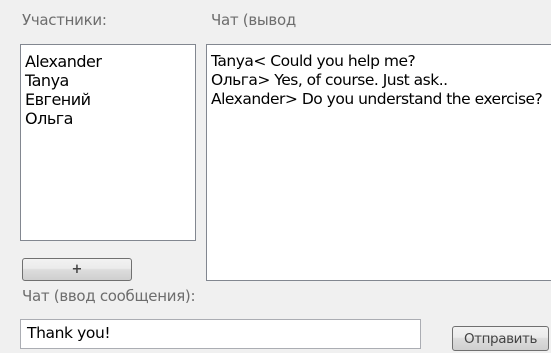 The height and width of the screenshot is (353, 551). What do you see at coordinates (220, 334) in the screenshot?
I see `message-input: Thank you!` at bounding box center [220, 334].